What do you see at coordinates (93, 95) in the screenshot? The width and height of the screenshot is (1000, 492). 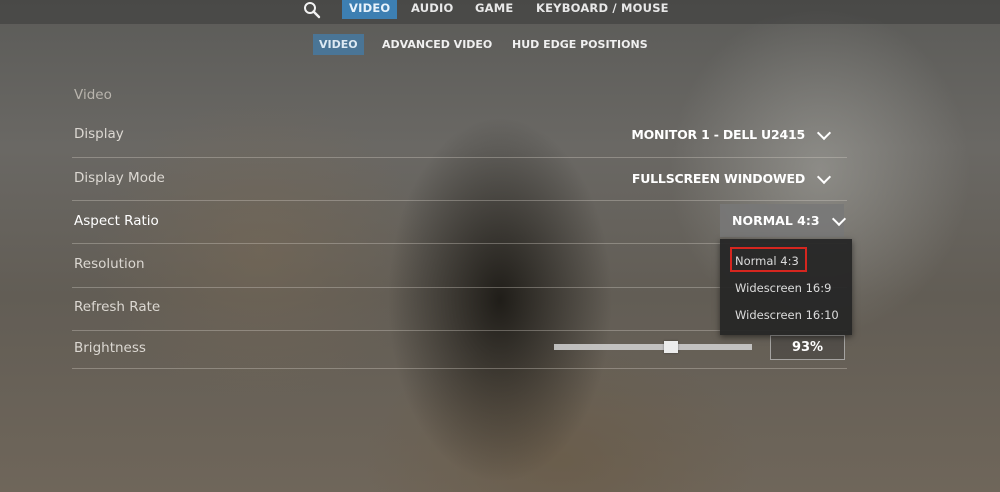 I see `section-title: Video` at bounding box center [93, 95].